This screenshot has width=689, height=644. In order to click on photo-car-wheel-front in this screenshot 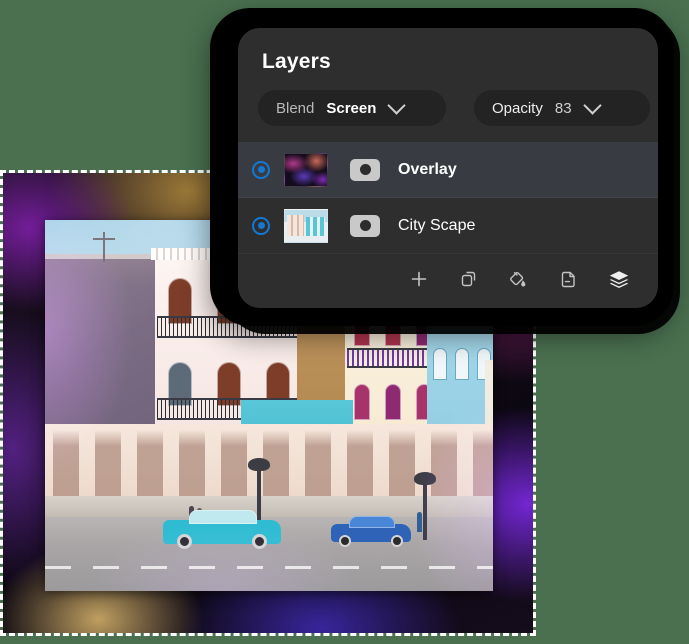, I will do `click(184, 541)`.